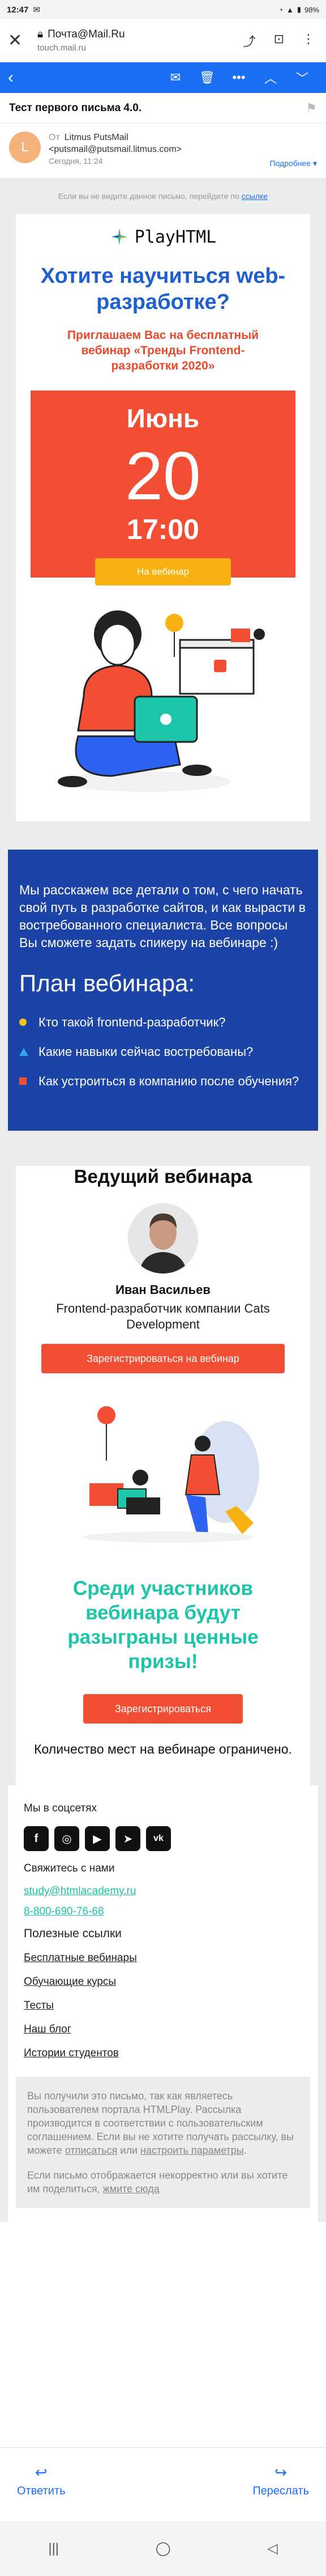 The height and width of the screenshot is (2576, 326). I want to click on android-nav-bar: ||| ◯ ◁, so click(163, 2548).